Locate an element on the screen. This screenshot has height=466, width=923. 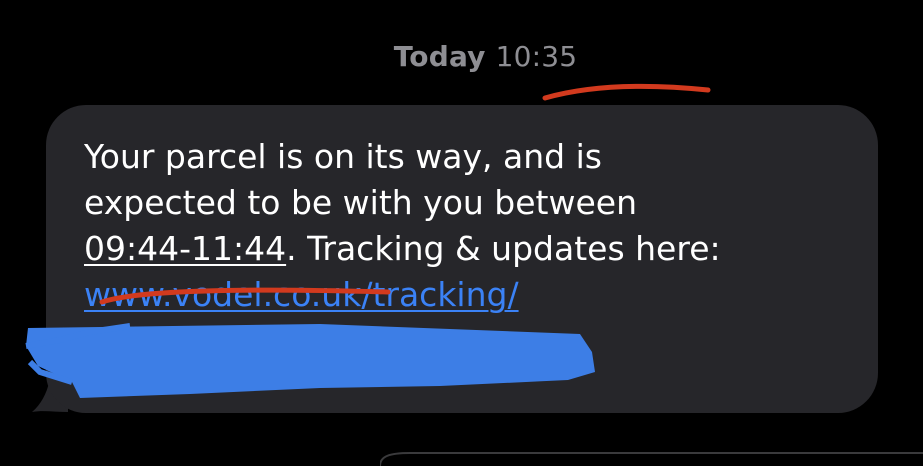
message-line-1: Your parcel is on its way, and is is located at coordinates (343, 156).